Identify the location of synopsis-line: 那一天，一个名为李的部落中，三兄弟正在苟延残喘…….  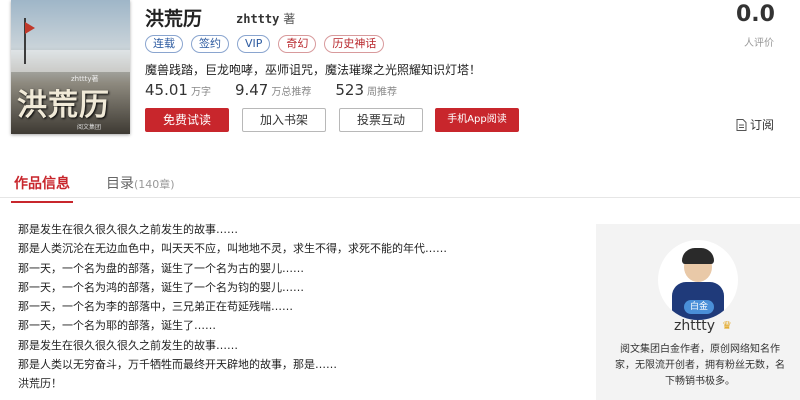
(155, 307).